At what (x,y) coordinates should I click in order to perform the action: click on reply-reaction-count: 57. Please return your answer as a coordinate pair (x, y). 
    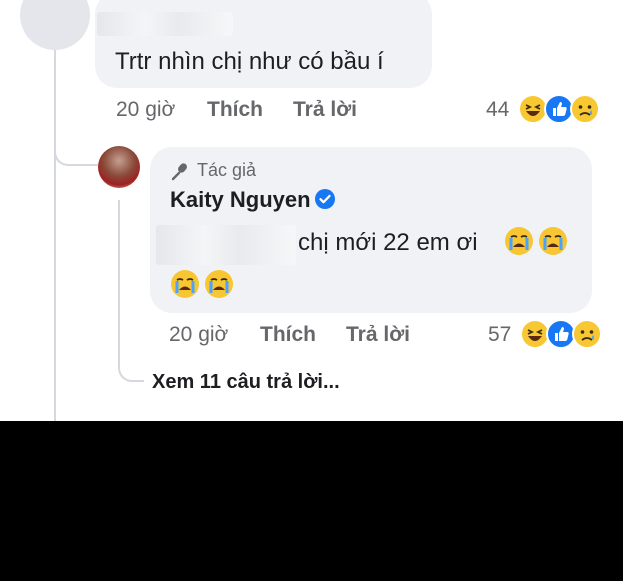
    Looking at the image, I should click on (499, 335).